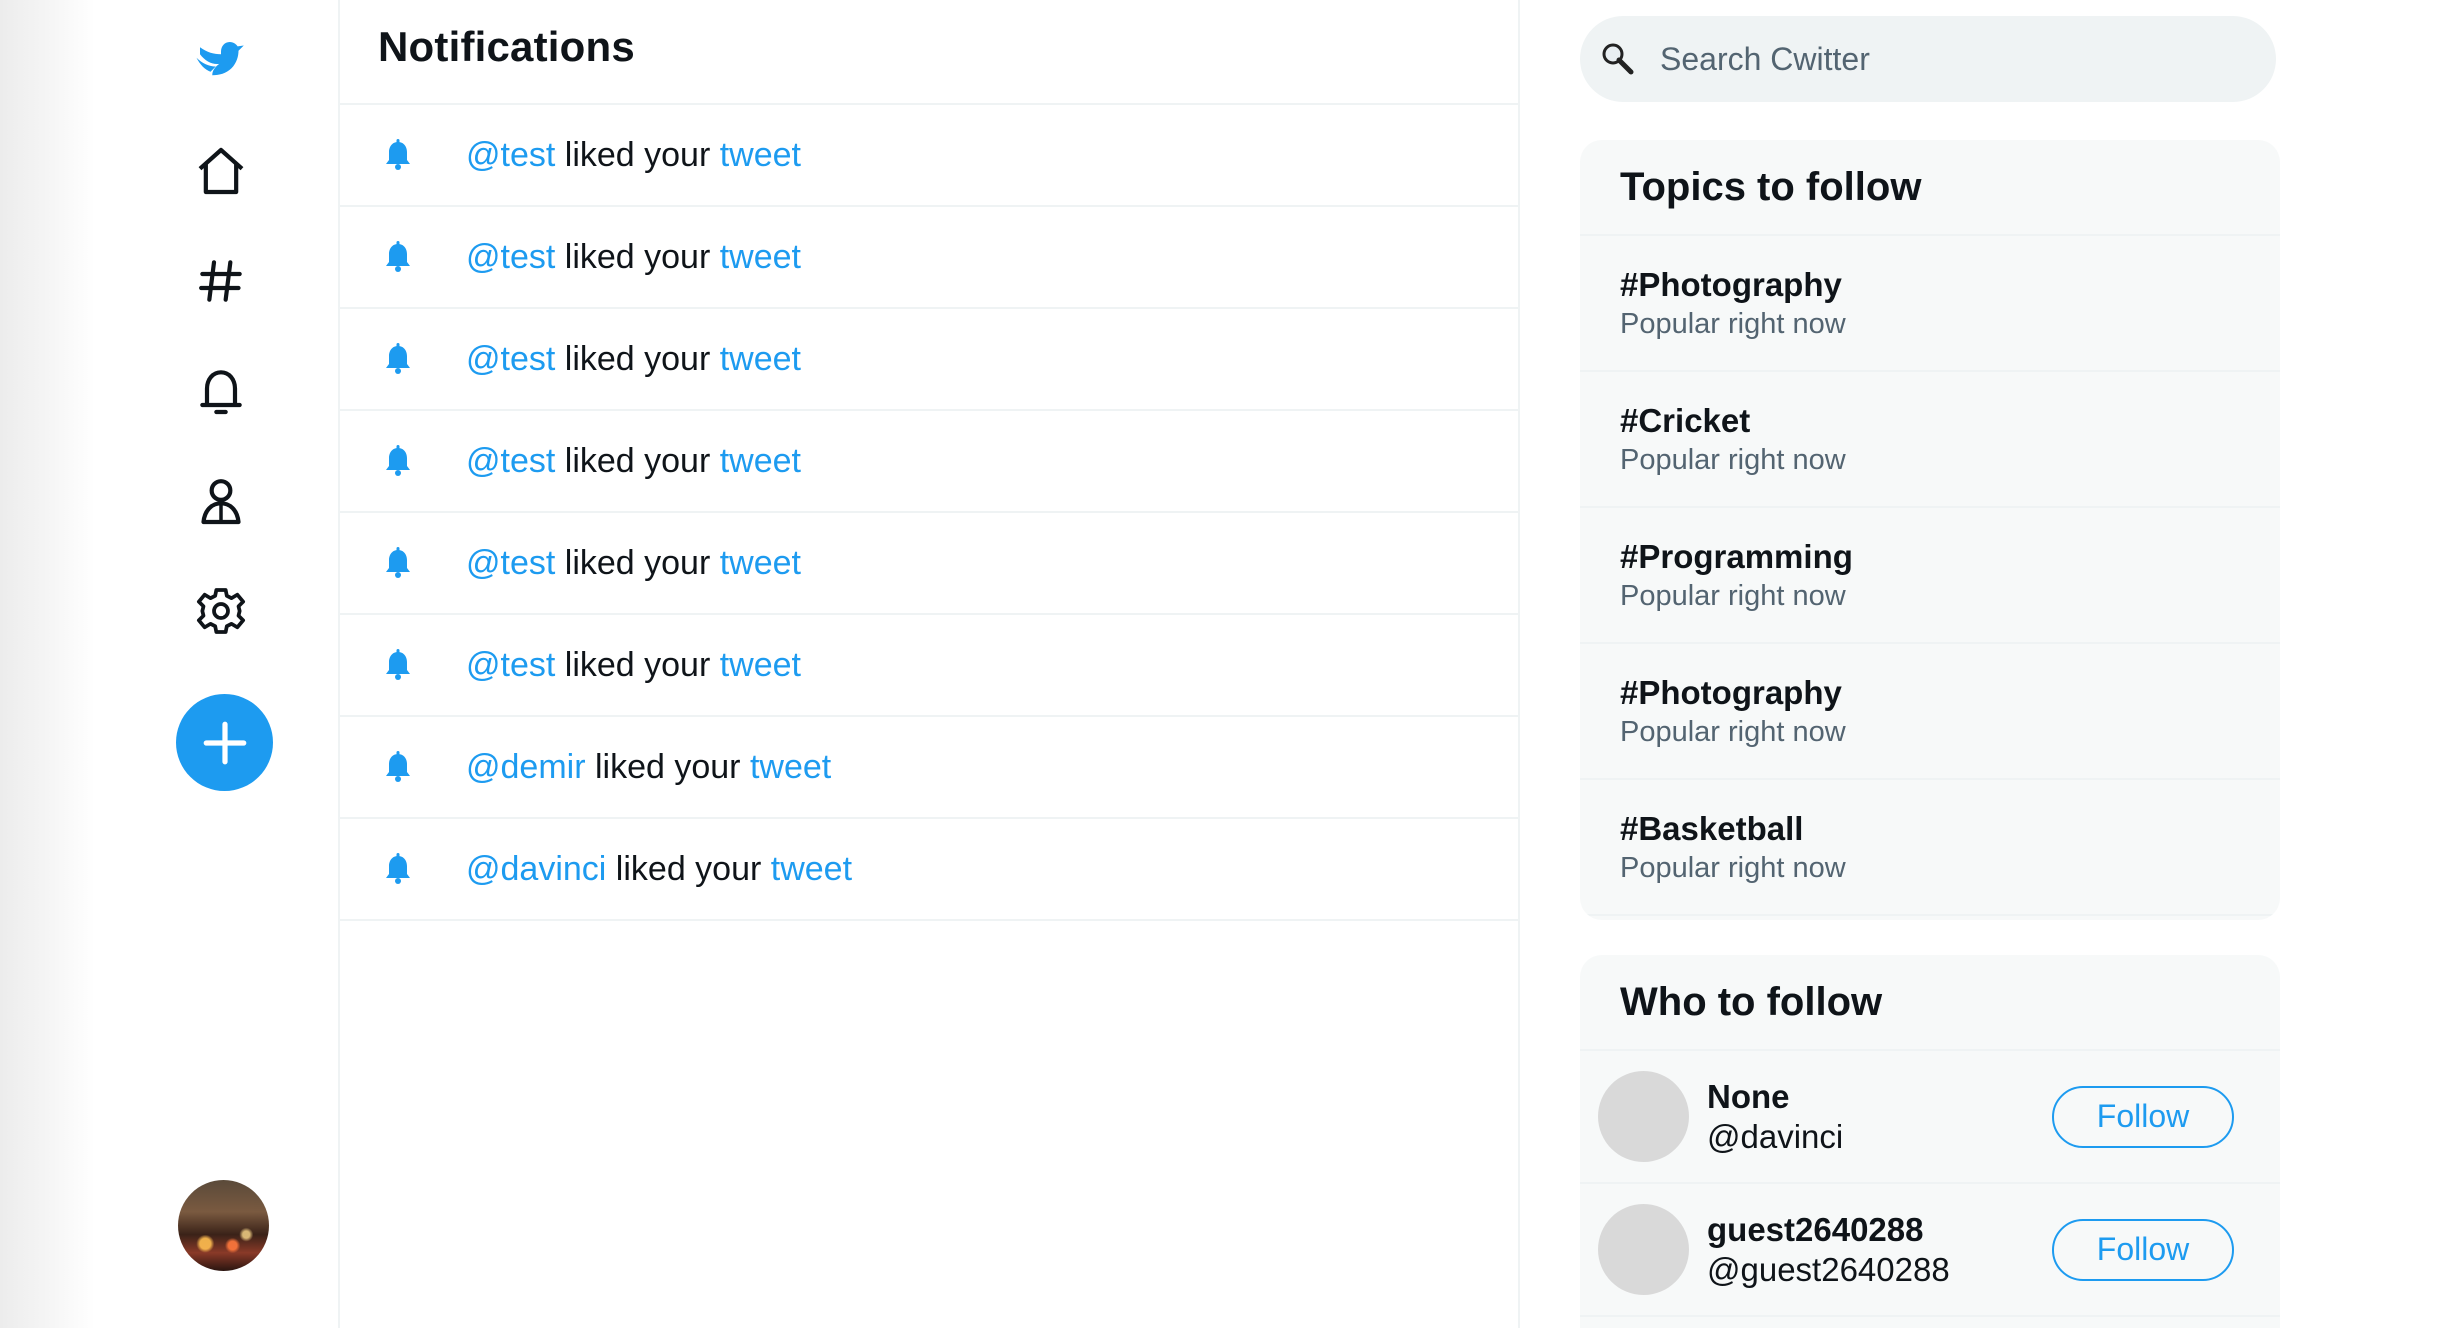 Image resolution: width=2446 pixels, height=1328 pixels. I want to click on who-name: None, so click(1748, 1096).